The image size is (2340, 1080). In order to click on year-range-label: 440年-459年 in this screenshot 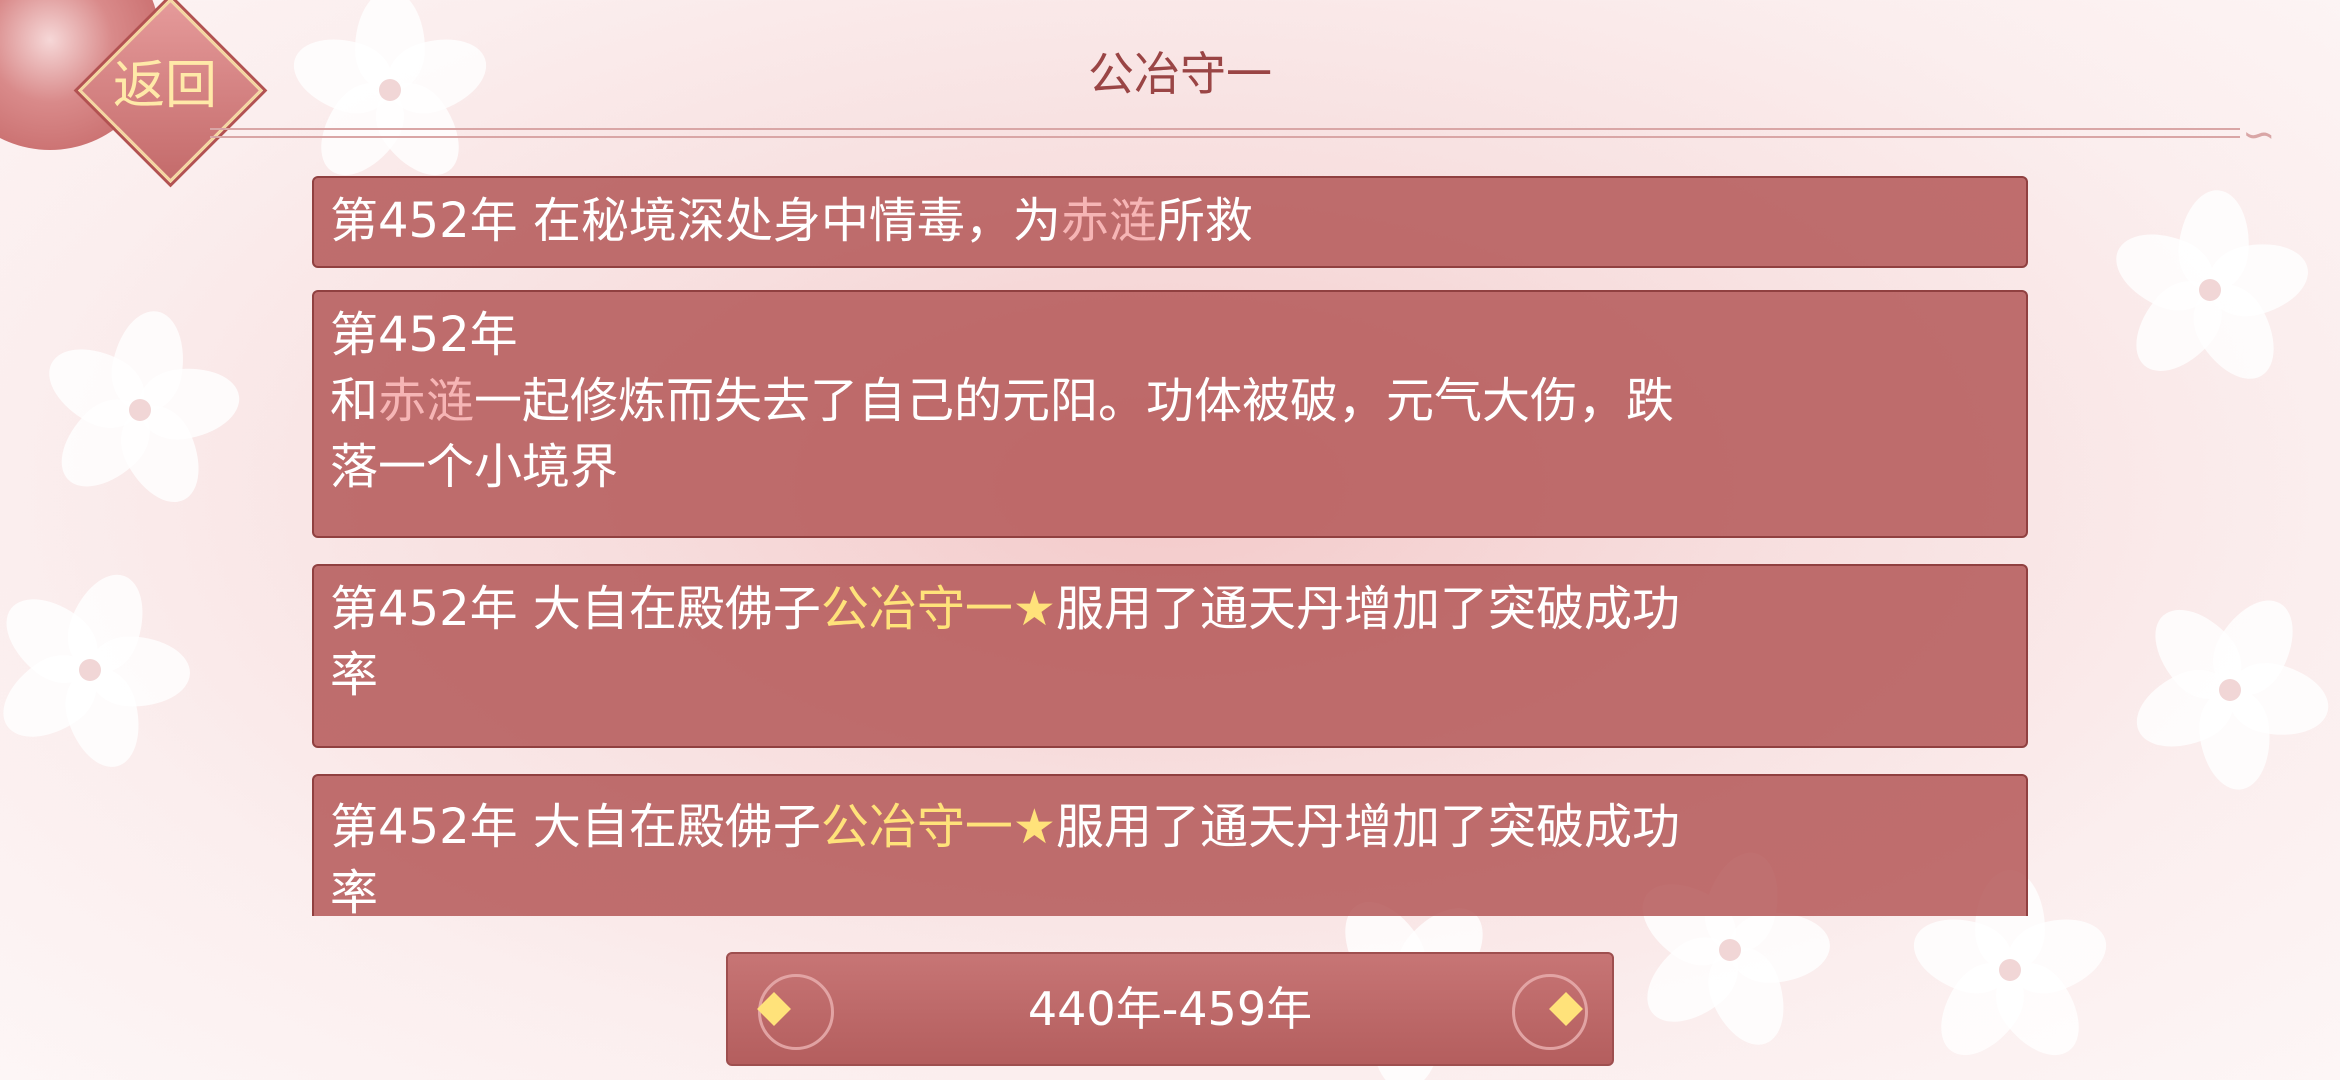, I will do `click(1170, 1009)`.